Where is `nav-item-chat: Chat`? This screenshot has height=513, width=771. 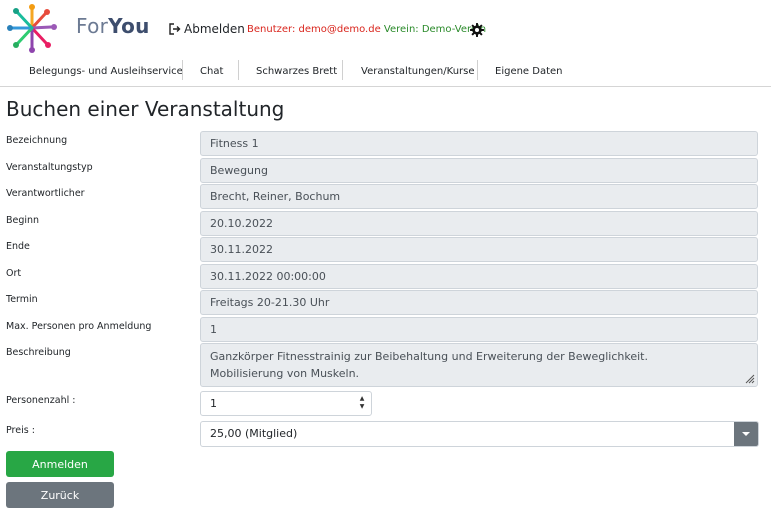
nav-item-chat: Chat is located at coordinates (211, 72).